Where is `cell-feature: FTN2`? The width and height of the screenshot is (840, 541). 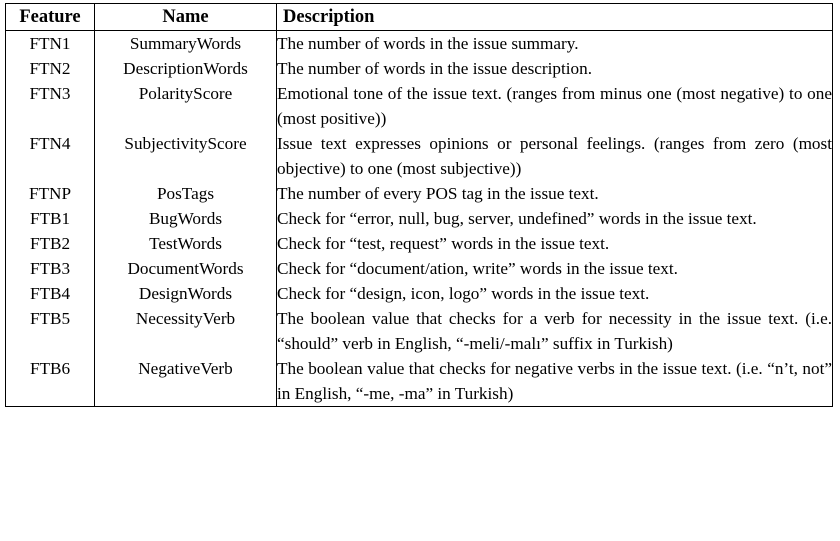
cell-feature: FTN2 is located at coordinates (50, 68).